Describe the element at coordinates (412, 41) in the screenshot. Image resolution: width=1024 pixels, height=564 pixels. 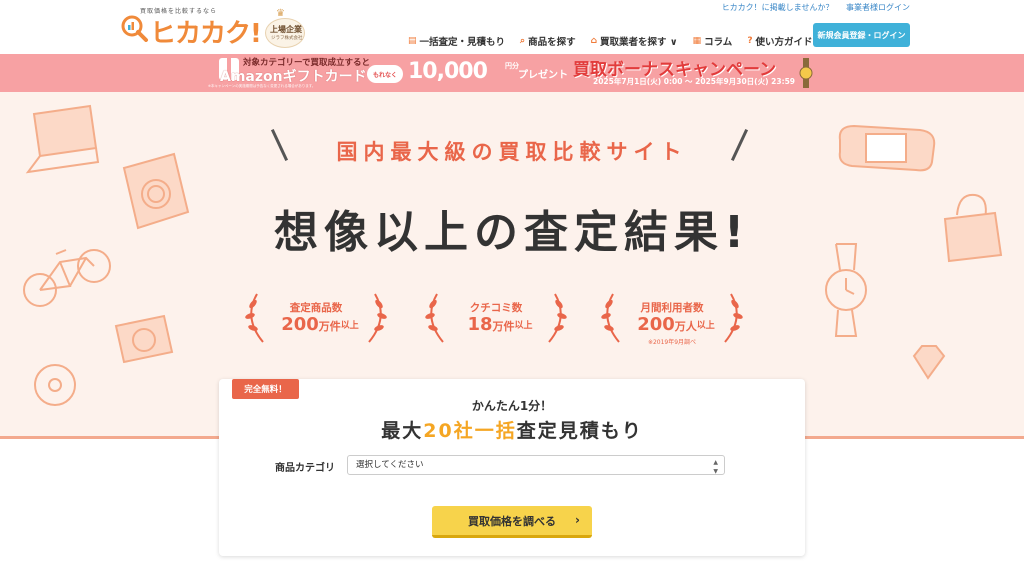
I see `calculator-icon: ▤` at that location.